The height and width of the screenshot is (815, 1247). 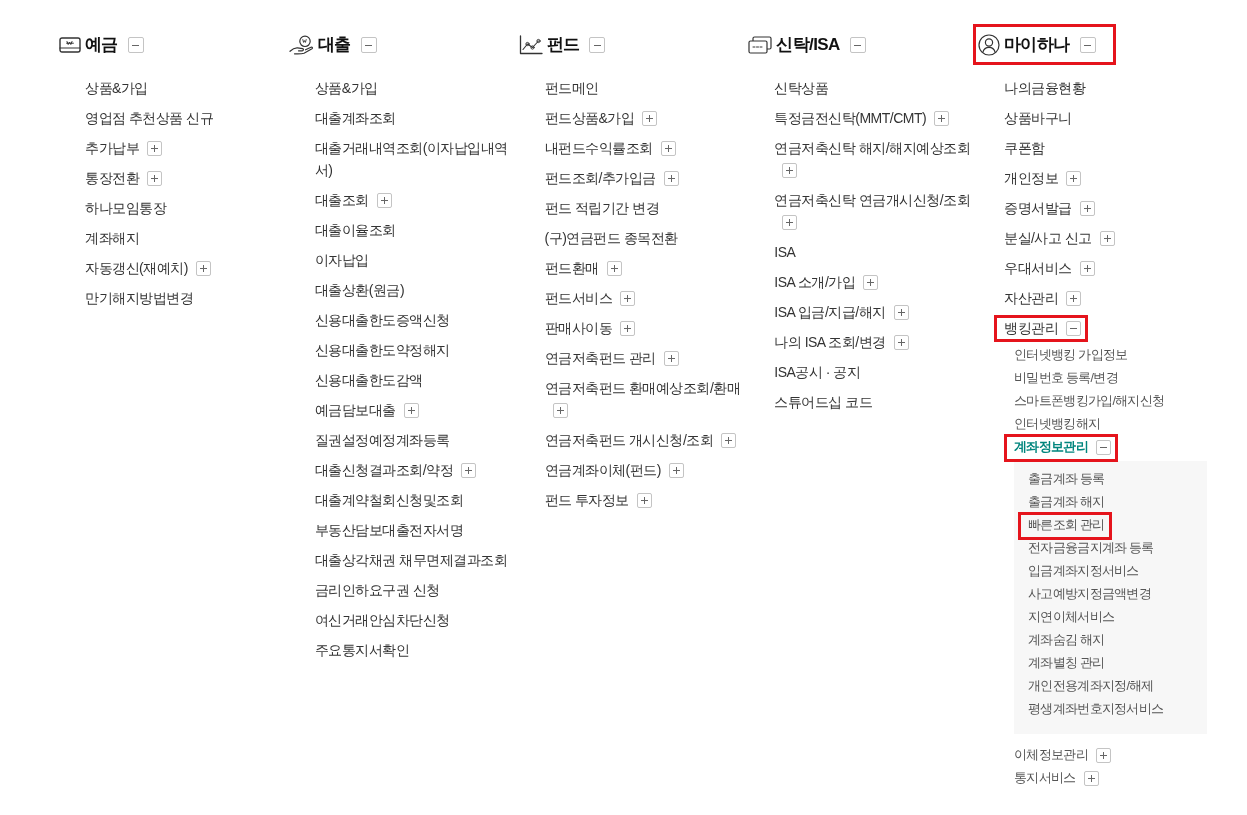 I want to click on menu-link: 우대서비스, so click(x=1038, y=268).